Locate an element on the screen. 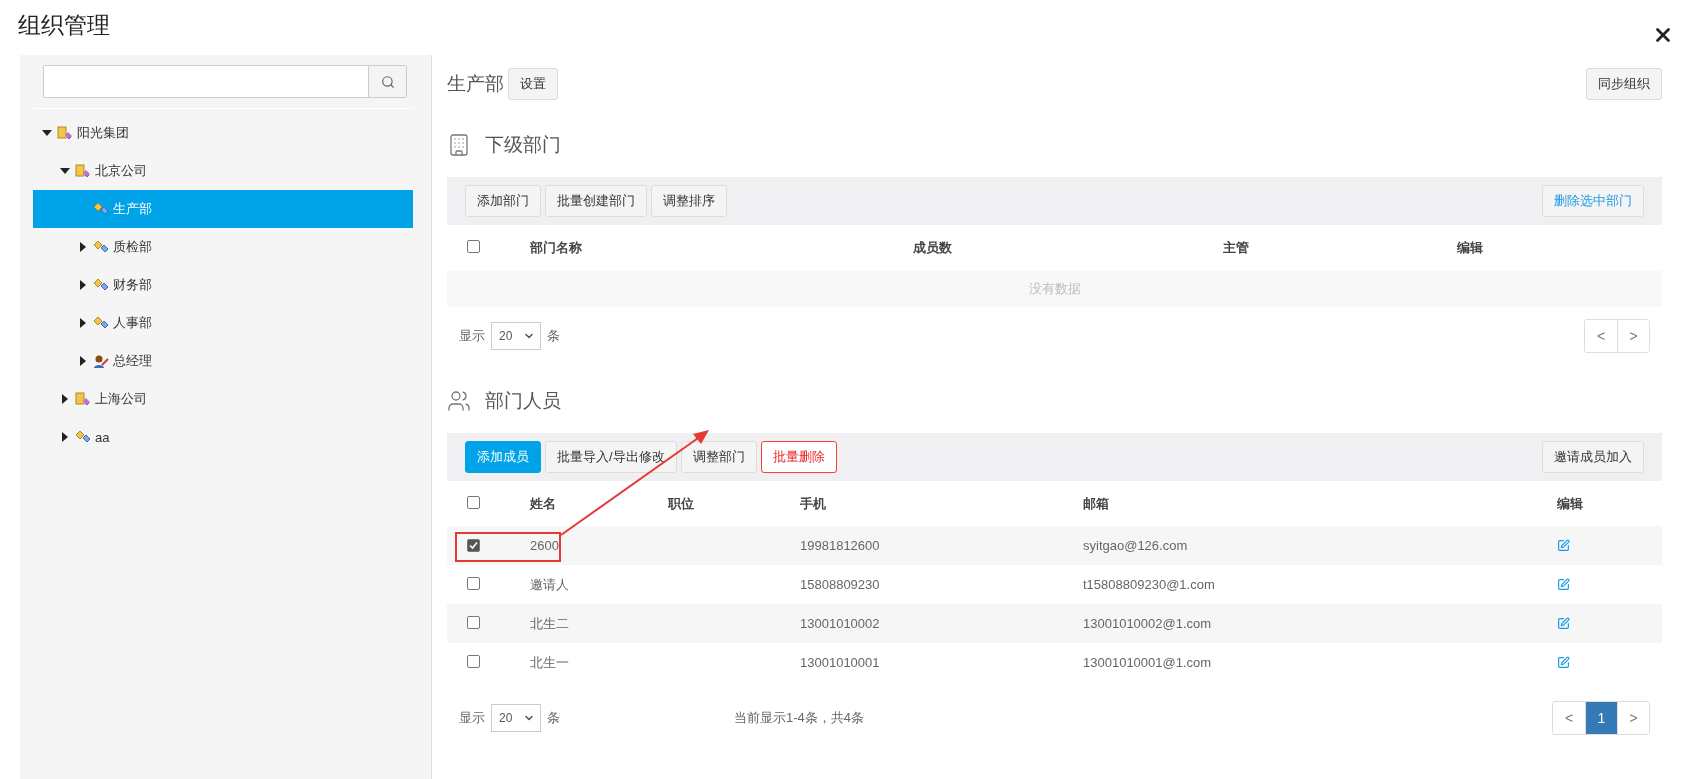 The image size is (1692, 779). table-cell-text: t15808809230@1.com is located at coordinates (1149, 584).